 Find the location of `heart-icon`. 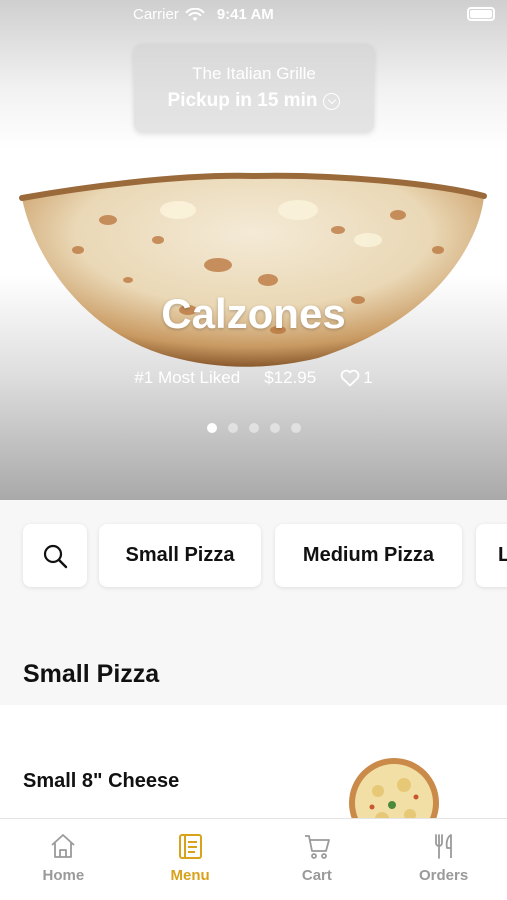

heart-icon is located at coordinates (350, 378).